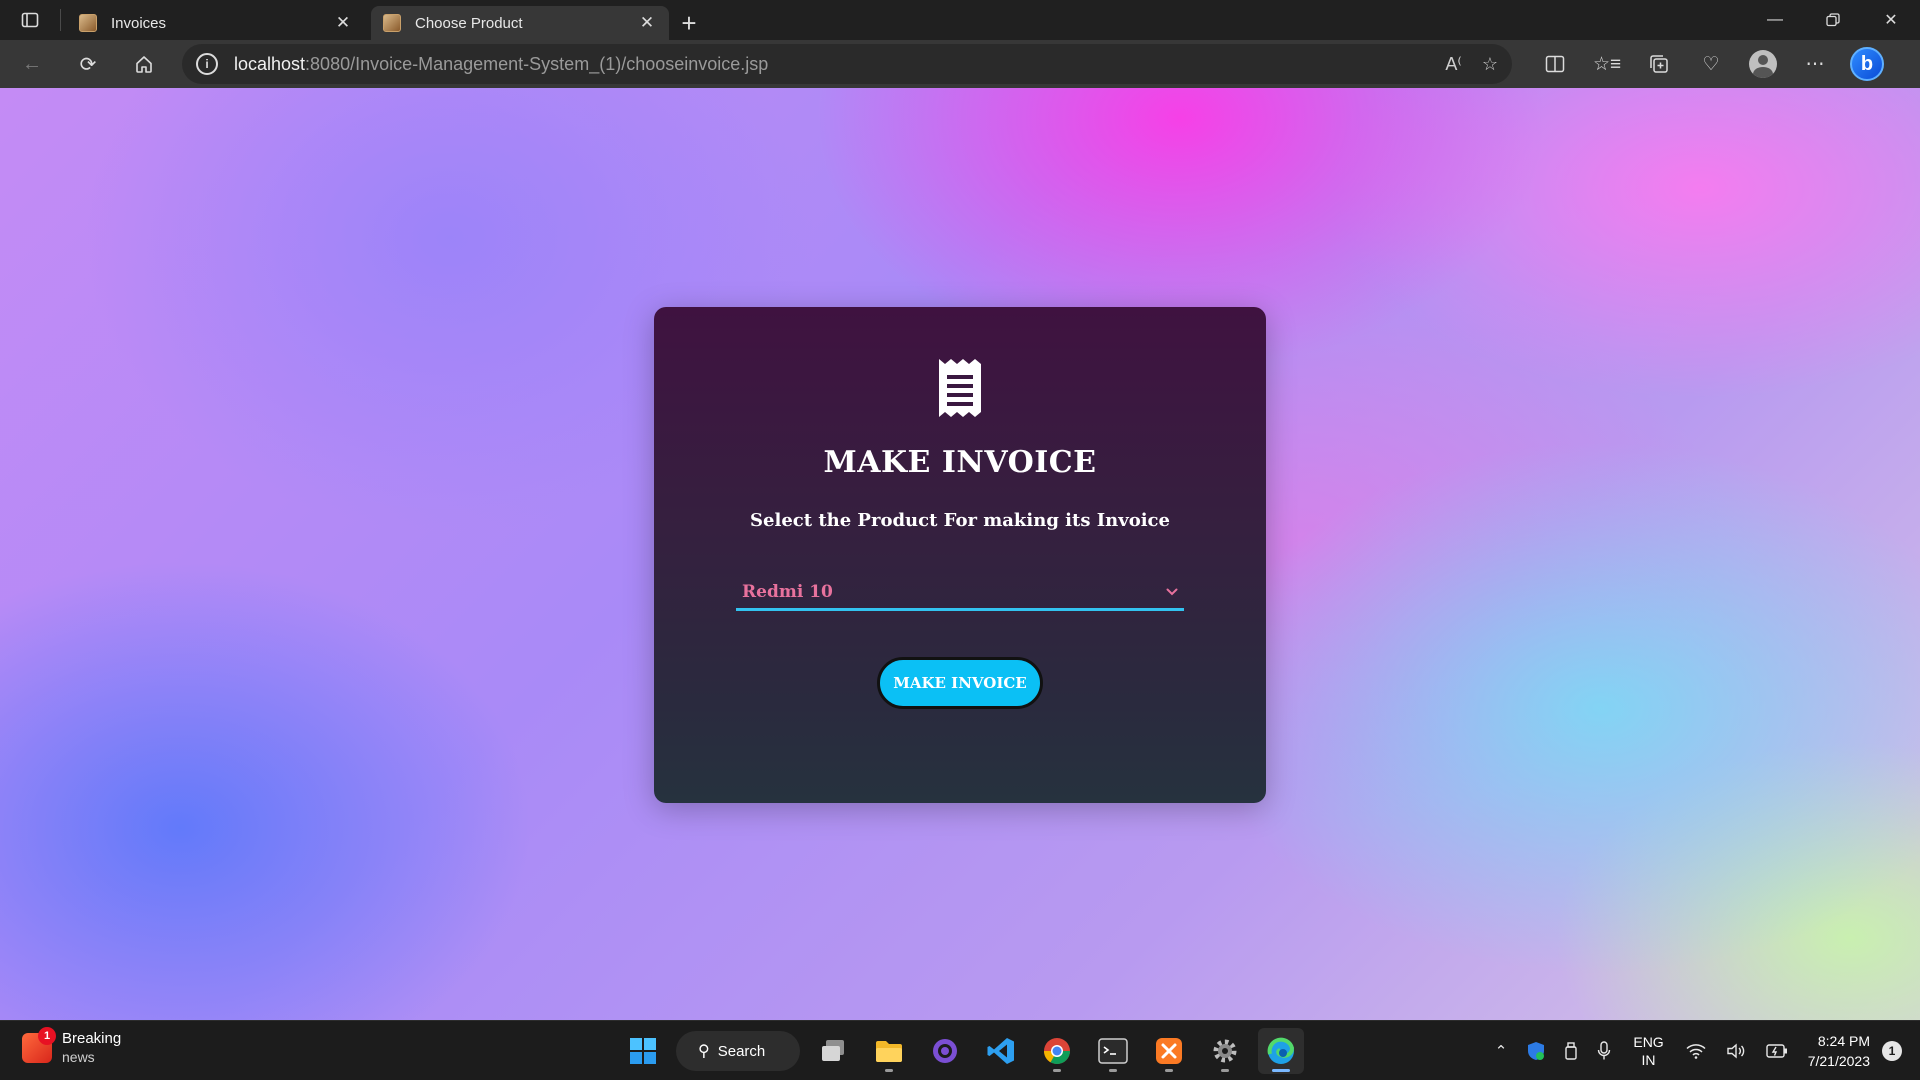 The width and height of the screenshot is (1920, 1080). I want to click on settings-menu-button: ⋯, so click(1815, 64).